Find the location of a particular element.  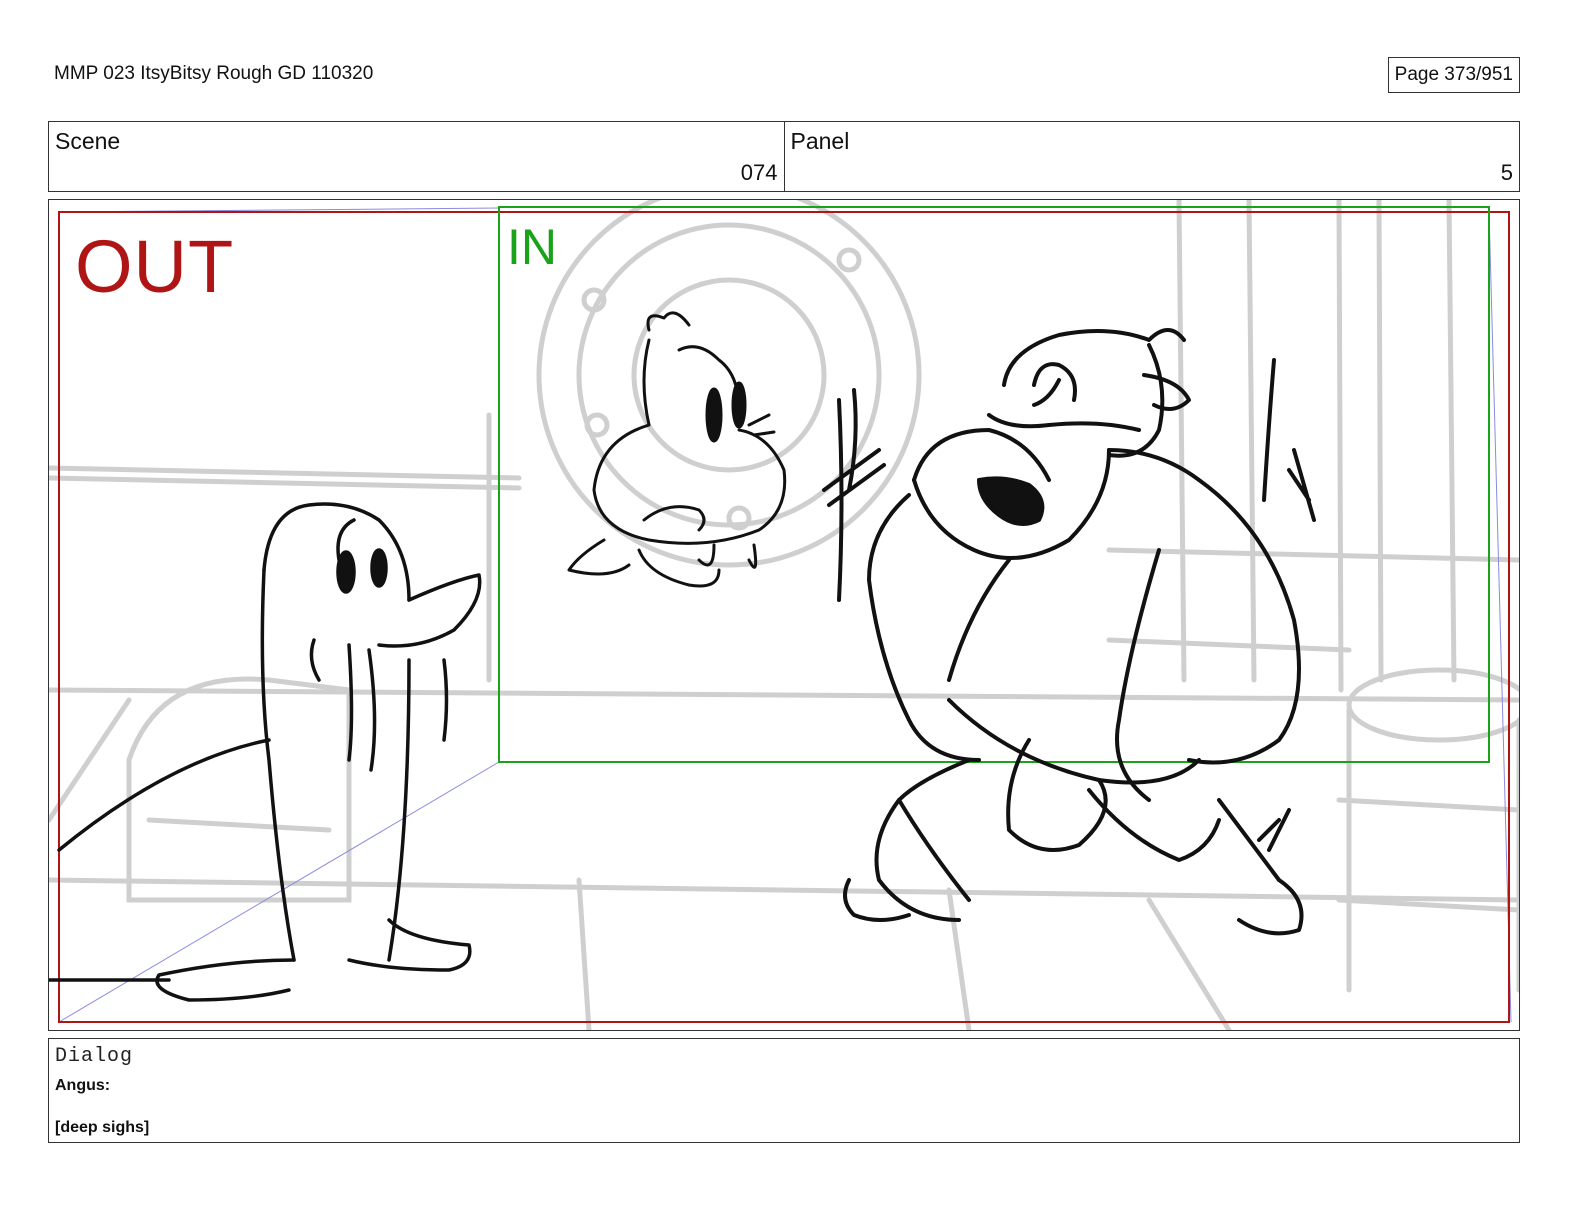

out-field-tag: OUT is located at coordinates (155, 266).